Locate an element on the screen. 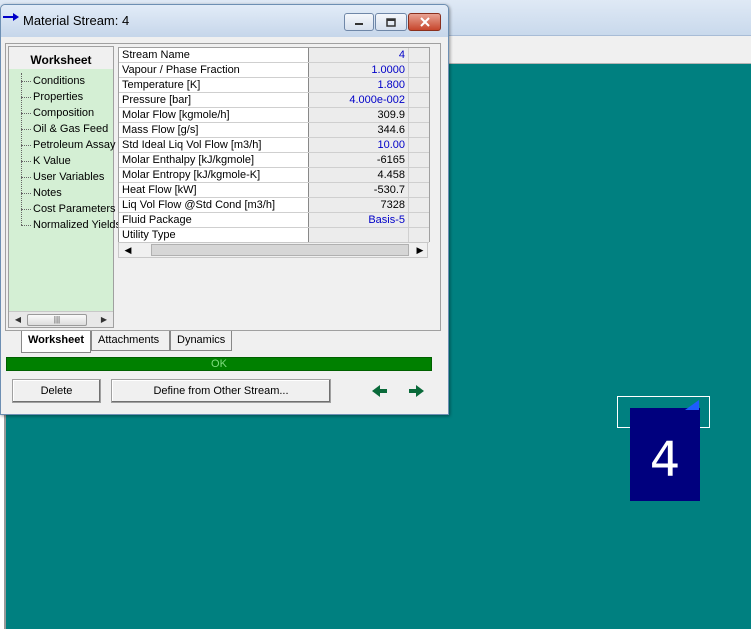 The height and width of the screenshot is (629, 751). stream-icon: 4 is located at coordinates (665, 454).